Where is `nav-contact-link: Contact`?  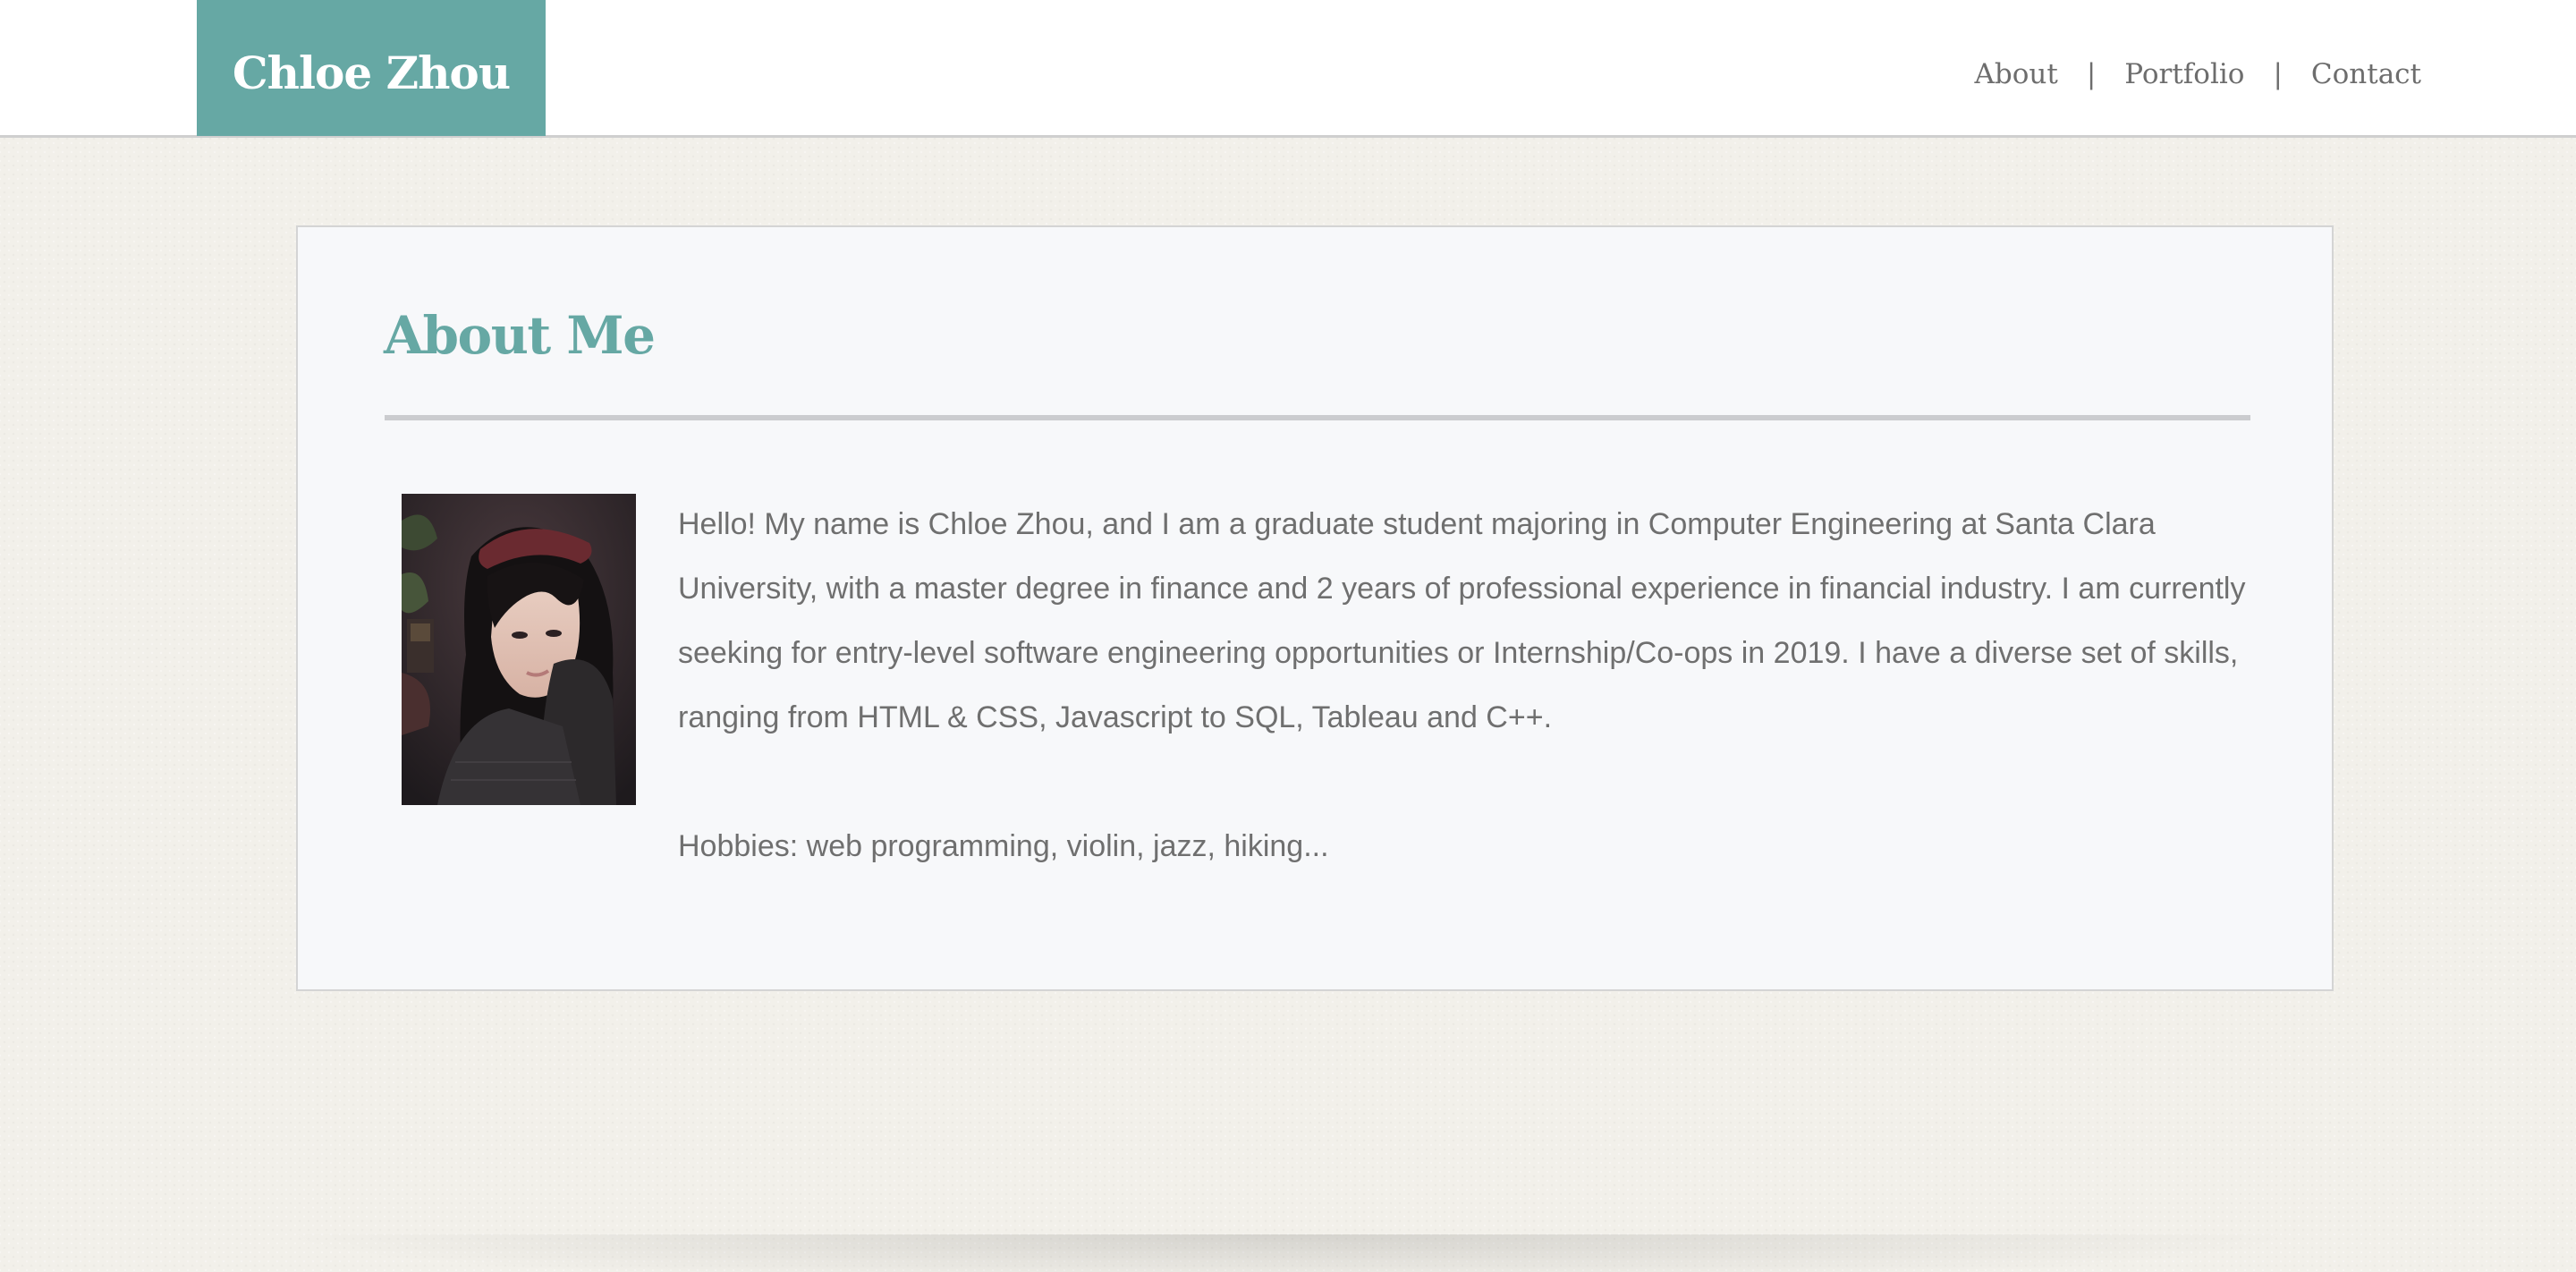 nav-contact-link: Contact is located at coordinates (2366, 74).